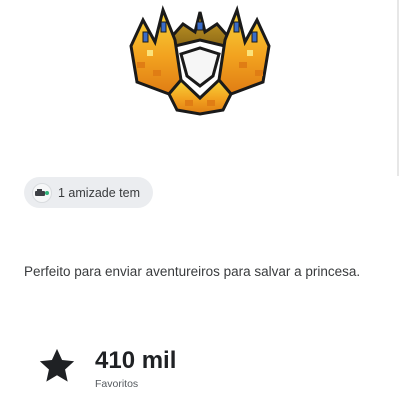 The width and height of the screenshot is (400, 400). I want to click on crown-image, so click(200, 60).